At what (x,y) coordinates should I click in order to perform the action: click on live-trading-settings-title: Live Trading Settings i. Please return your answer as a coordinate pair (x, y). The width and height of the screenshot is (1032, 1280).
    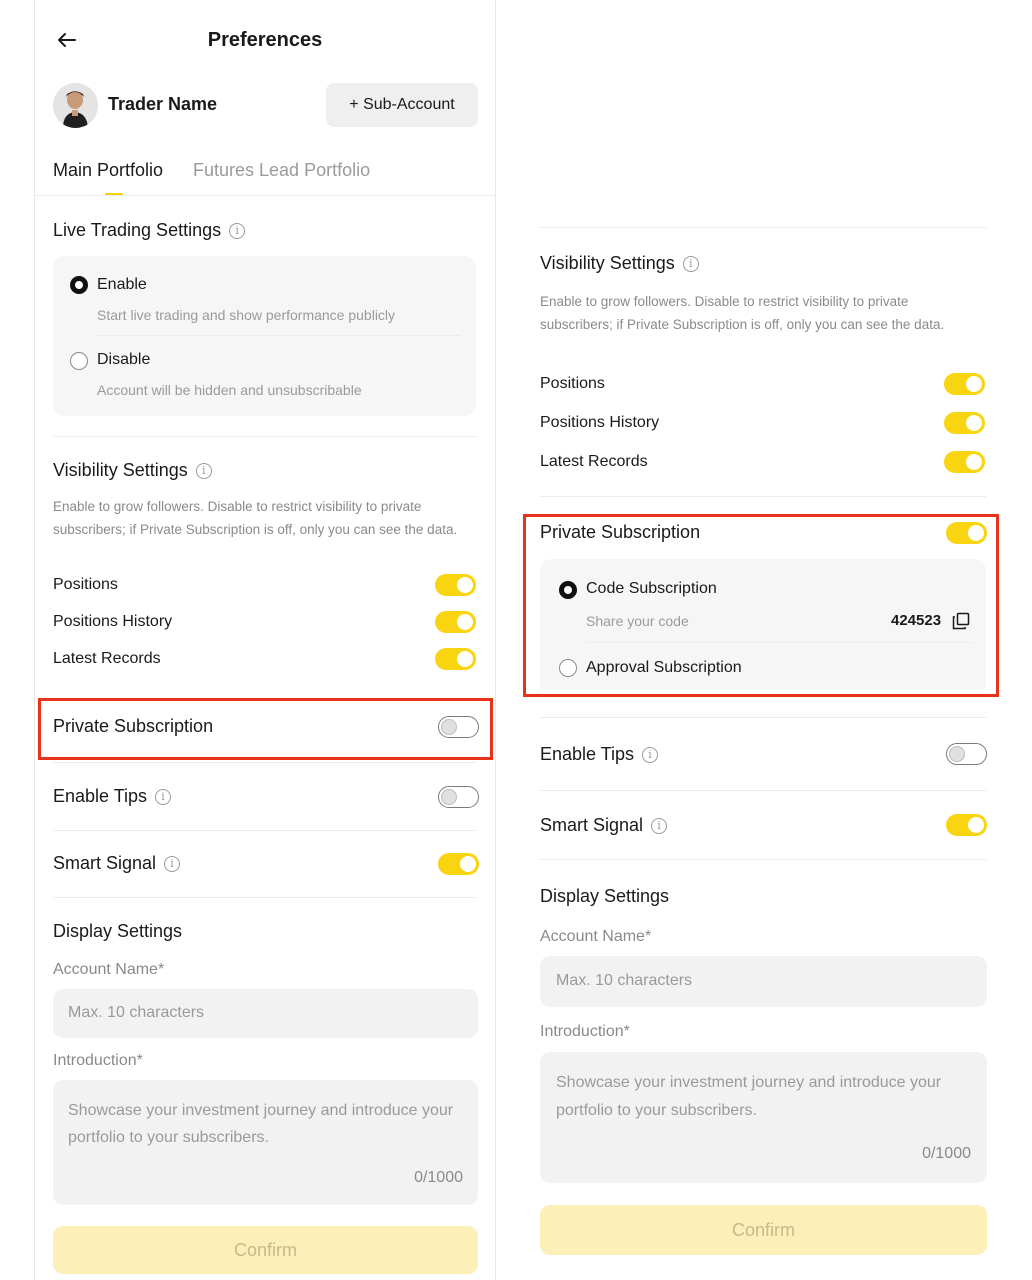
    Looking at the image, I should click on (149, 230).